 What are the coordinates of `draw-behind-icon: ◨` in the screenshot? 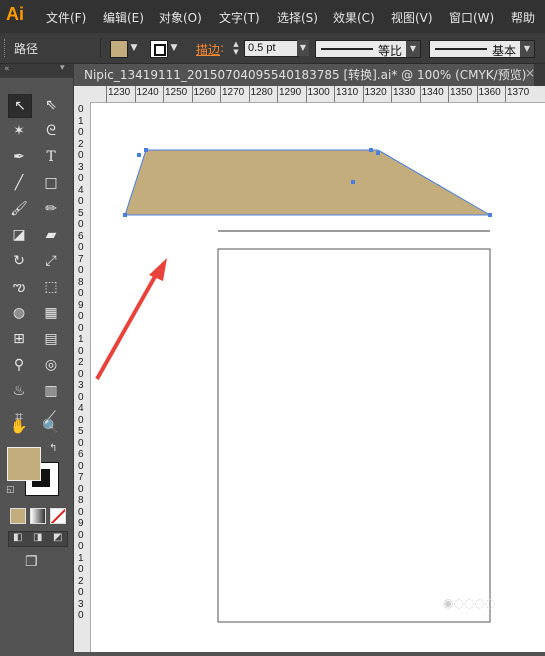 It's located at (37, 537).